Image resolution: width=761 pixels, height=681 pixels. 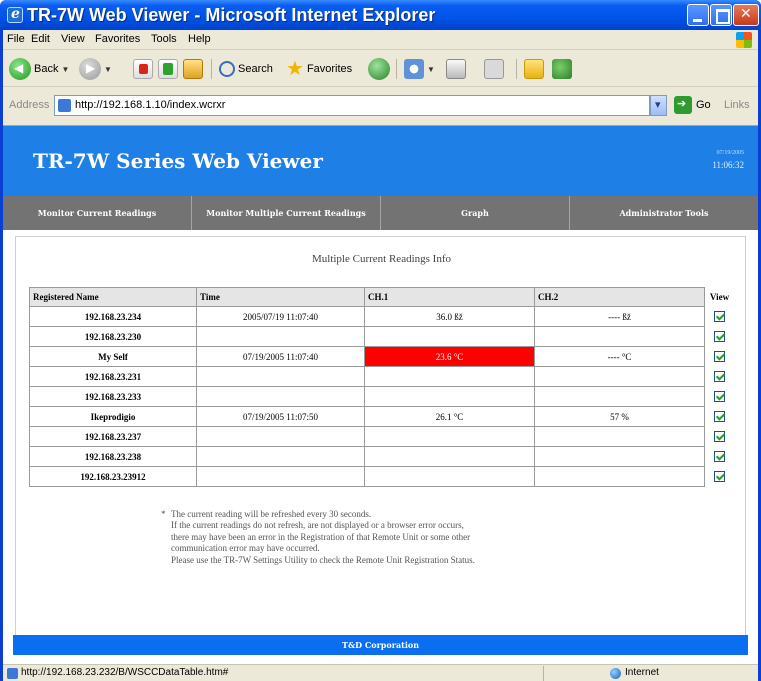 What do you see at coordinates (664, 213) in the screenshot?
I see `tab-administrator-tools: Administrator Tools` at bounding box center [664, 213].